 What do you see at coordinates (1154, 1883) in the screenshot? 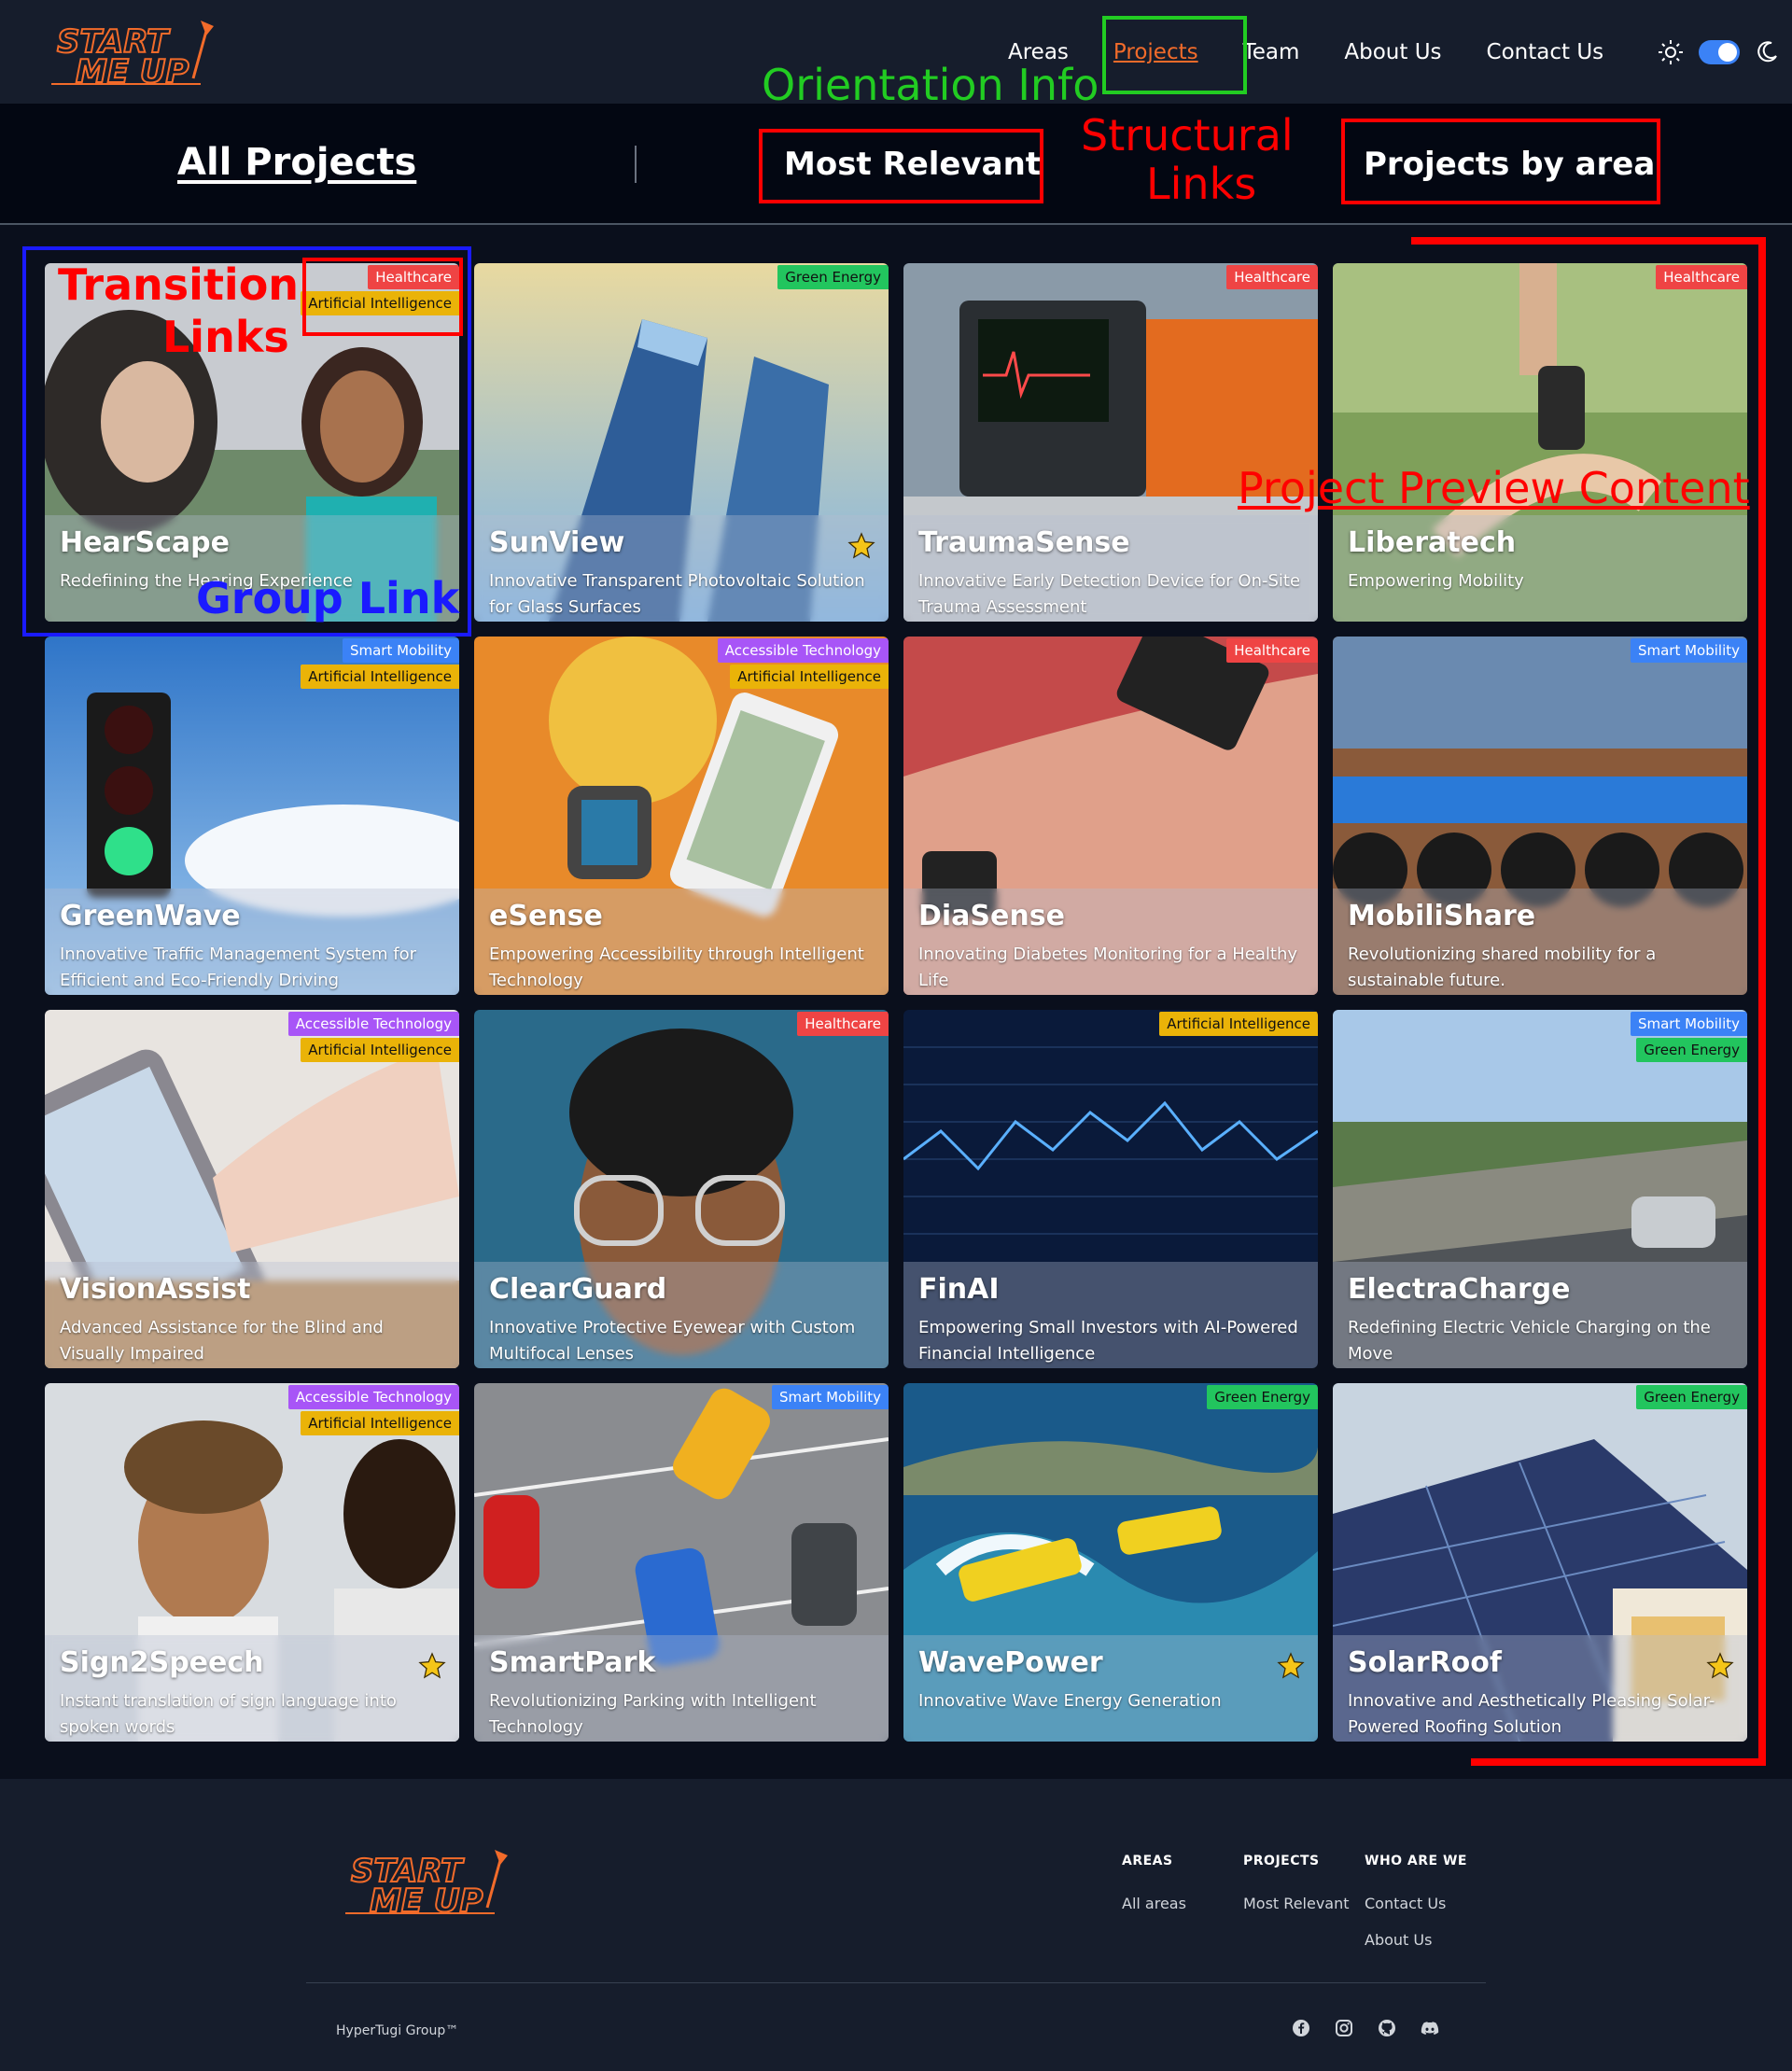
I see `footer-col-areas: AREAS All areas` at bounding box center [1154, 1883].